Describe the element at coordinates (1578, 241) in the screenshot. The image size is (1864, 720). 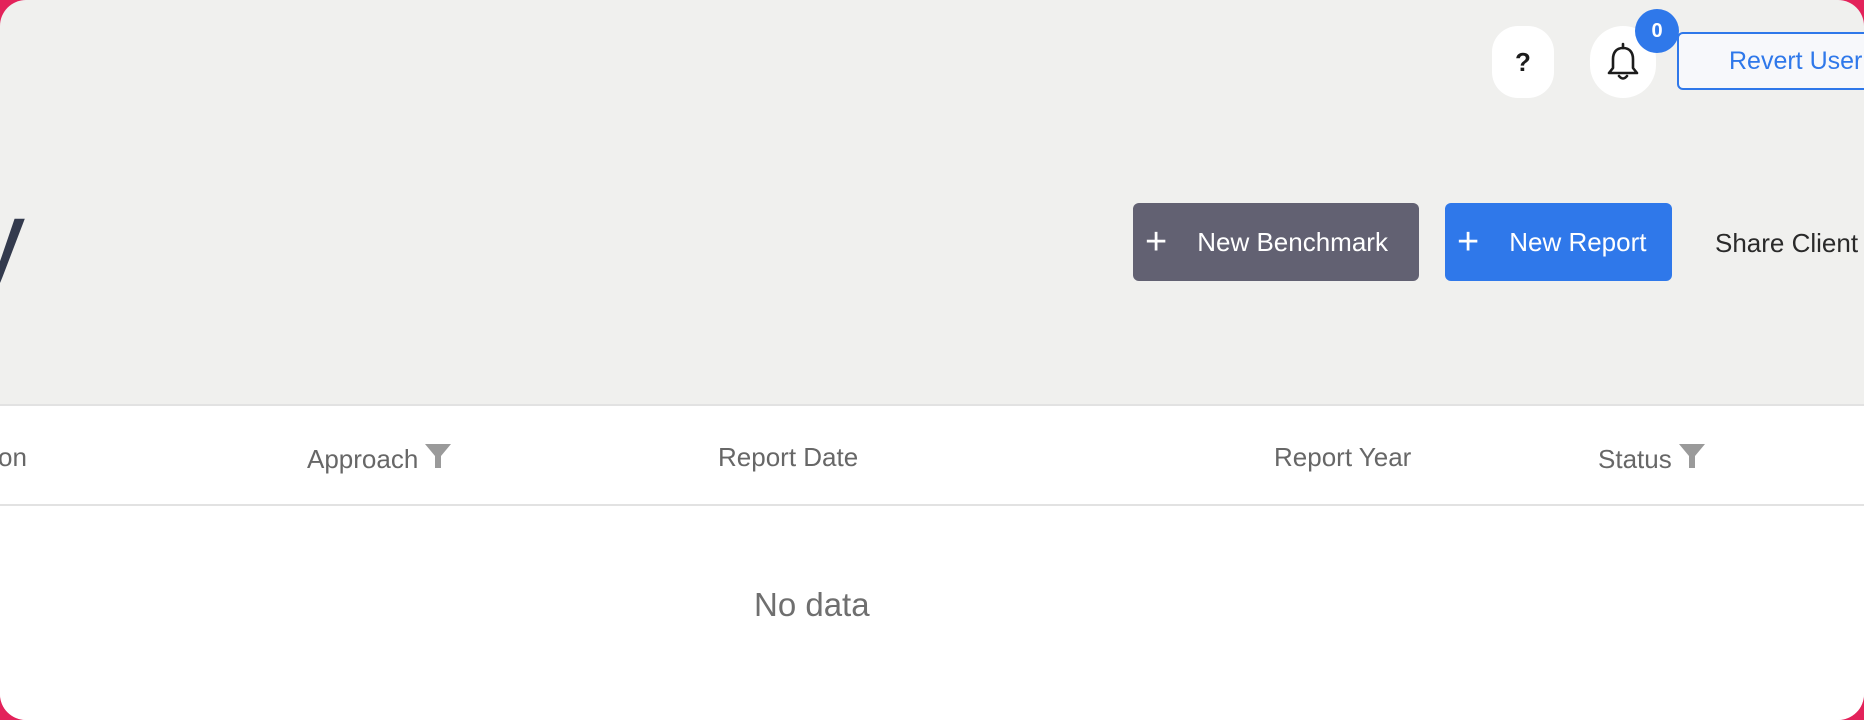
I see `new-report-label: New Report` at that location.